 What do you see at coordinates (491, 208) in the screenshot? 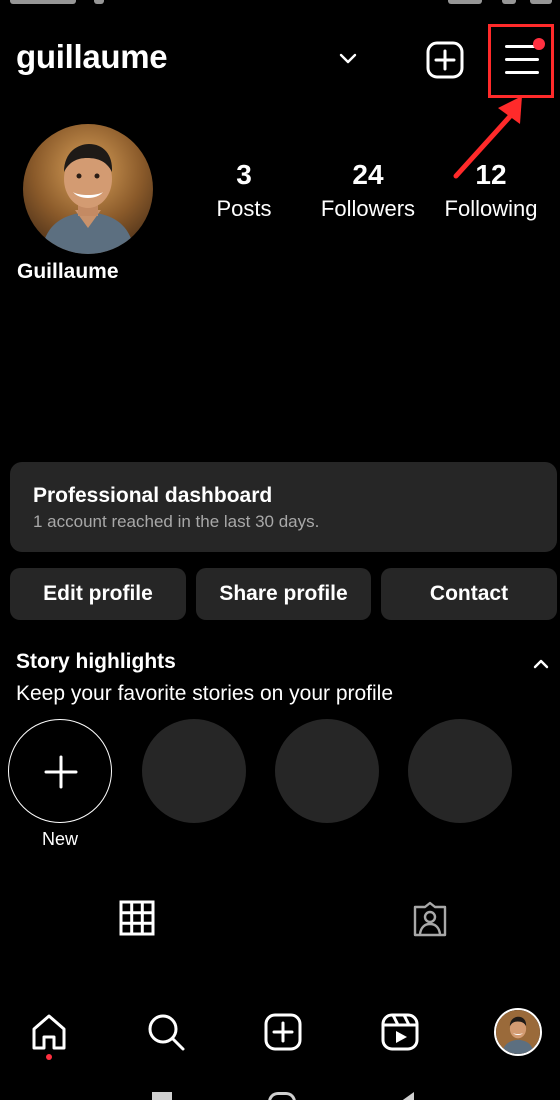
I see `stat-label: Following` at bounding box center [491, 208].